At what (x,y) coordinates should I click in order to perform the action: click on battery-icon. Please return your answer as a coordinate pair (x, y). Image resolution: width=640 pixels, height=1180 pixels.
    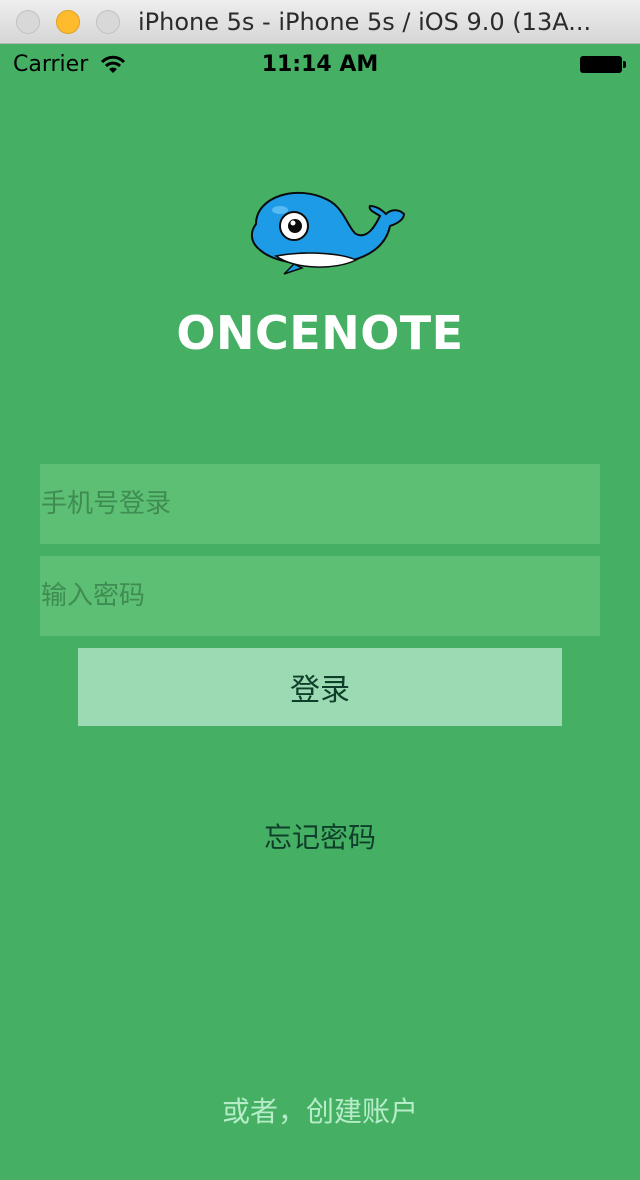
    Looking at the image, I should click on (601, 64).